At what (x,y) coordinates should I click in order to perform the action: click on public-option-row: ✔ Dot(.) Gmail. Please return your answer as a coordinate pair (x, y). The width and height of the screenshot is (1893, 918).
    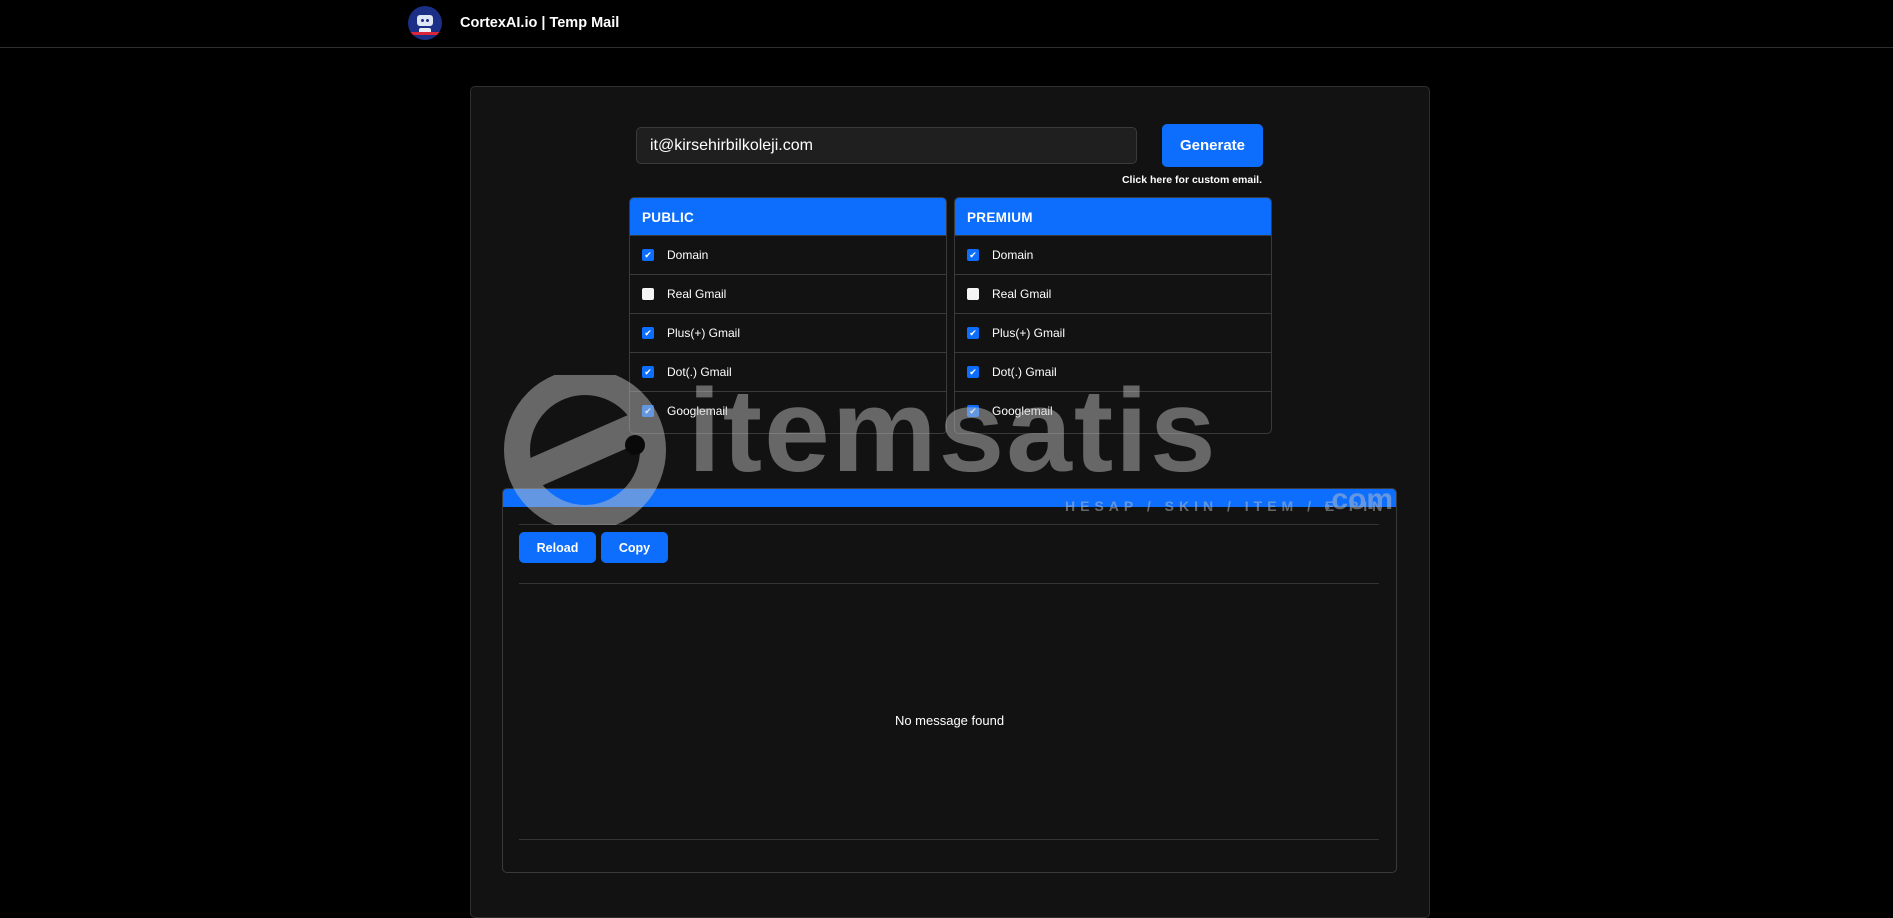
    Looking at the image, I should click on (788, 371).